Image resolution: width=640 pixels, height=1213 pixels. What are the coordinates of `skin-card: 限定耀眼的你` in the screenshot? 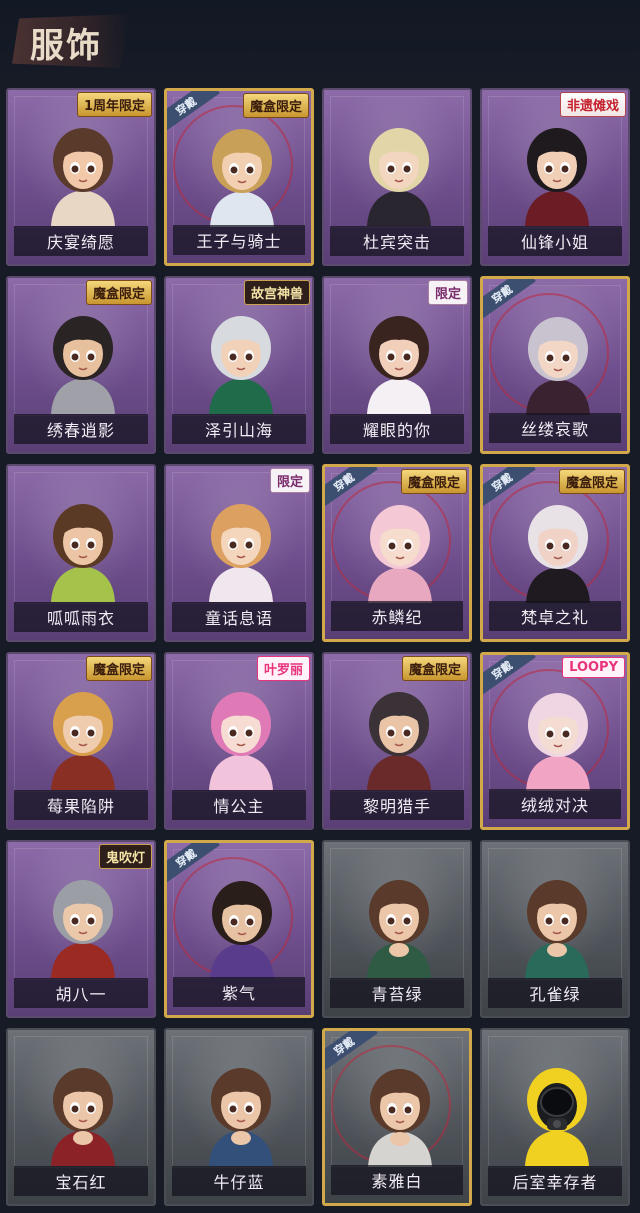 It's located at (397, 365).